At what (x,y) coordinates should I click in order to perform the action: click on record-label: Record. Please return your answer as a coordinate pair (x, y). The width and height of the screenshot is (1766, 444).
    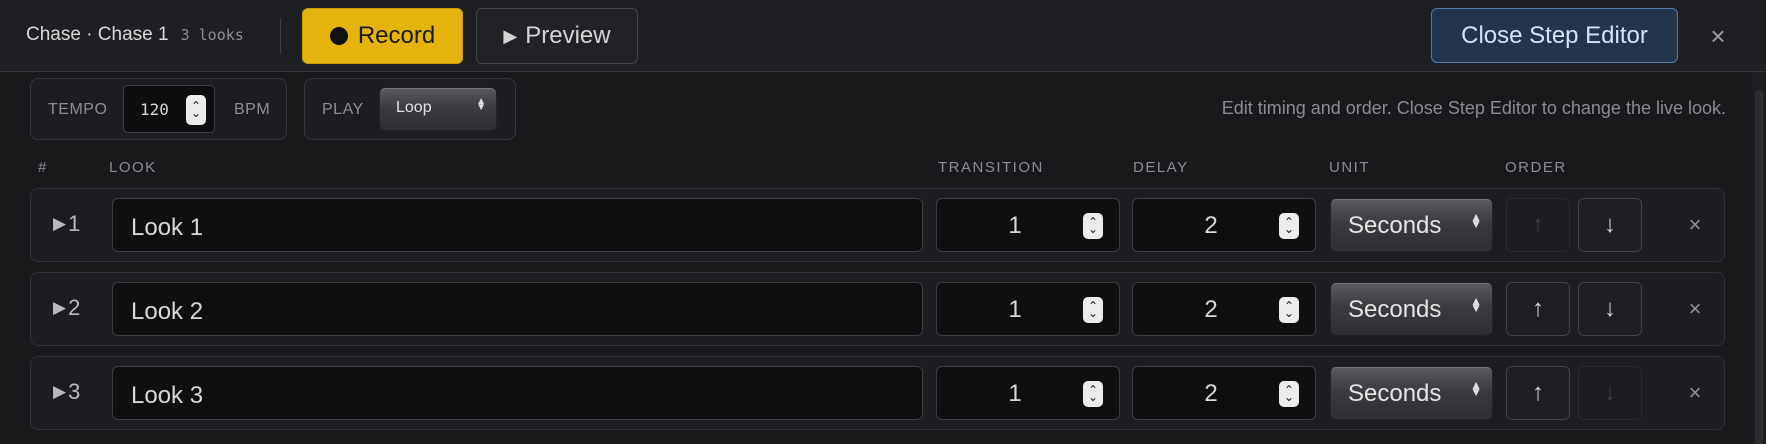
    Looking at the image, I should click on (396, 35).